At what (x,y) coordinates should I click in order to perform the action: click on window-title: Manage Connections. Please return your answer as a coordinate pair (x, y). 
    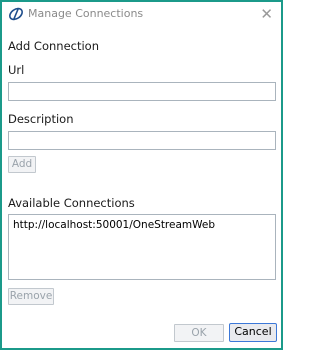
    Looking at the image, I should click on (86, 13).